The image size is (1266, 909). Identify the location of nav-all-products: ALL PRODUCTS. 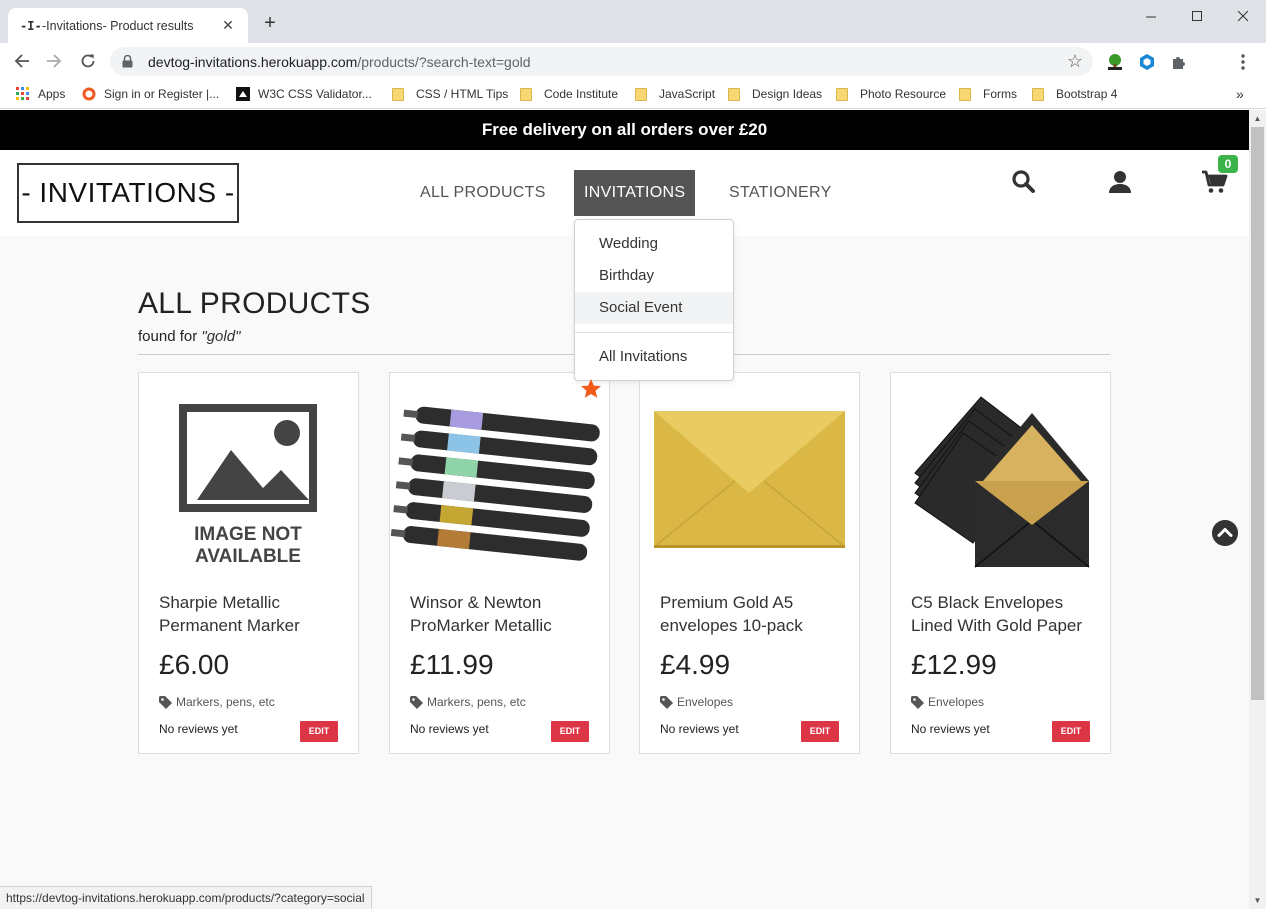
(483, 193).